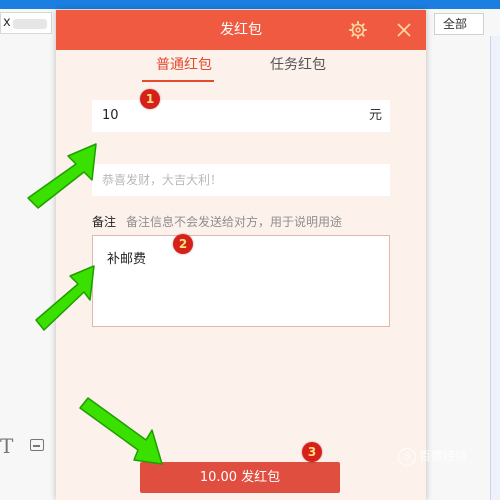 This screenshot has height=500, width=500. What do you see at coordinates (375, 115) in the screenshot?
I see `amount-unit: 元` at bounding box center [375, 115].